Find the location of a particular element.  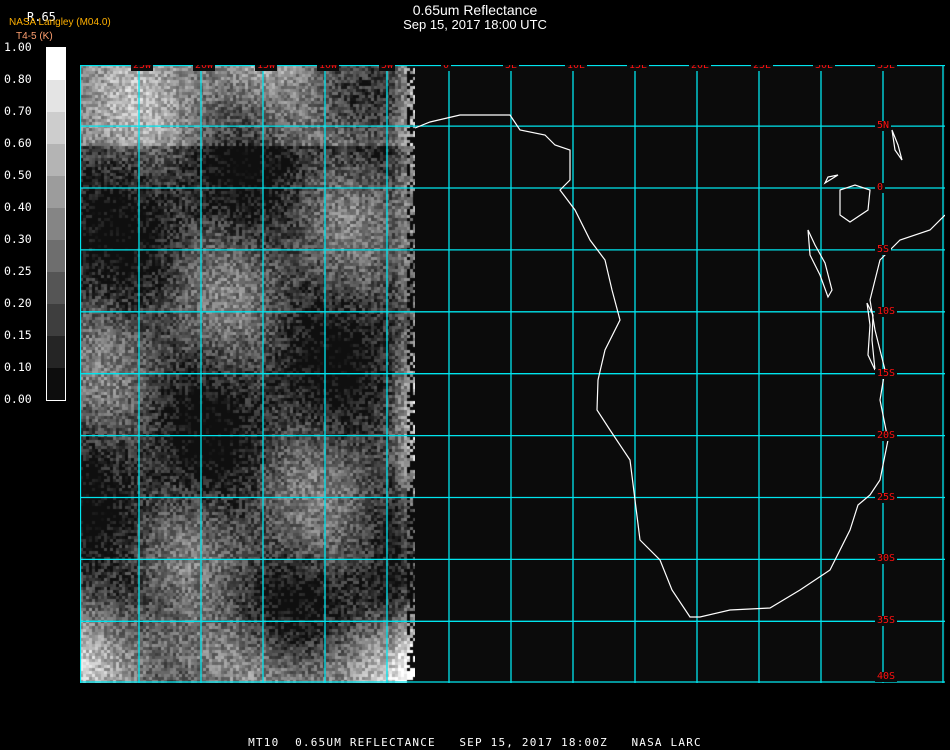

colorbar-tick-label: 0.50 is located at coordinates (18, 175).